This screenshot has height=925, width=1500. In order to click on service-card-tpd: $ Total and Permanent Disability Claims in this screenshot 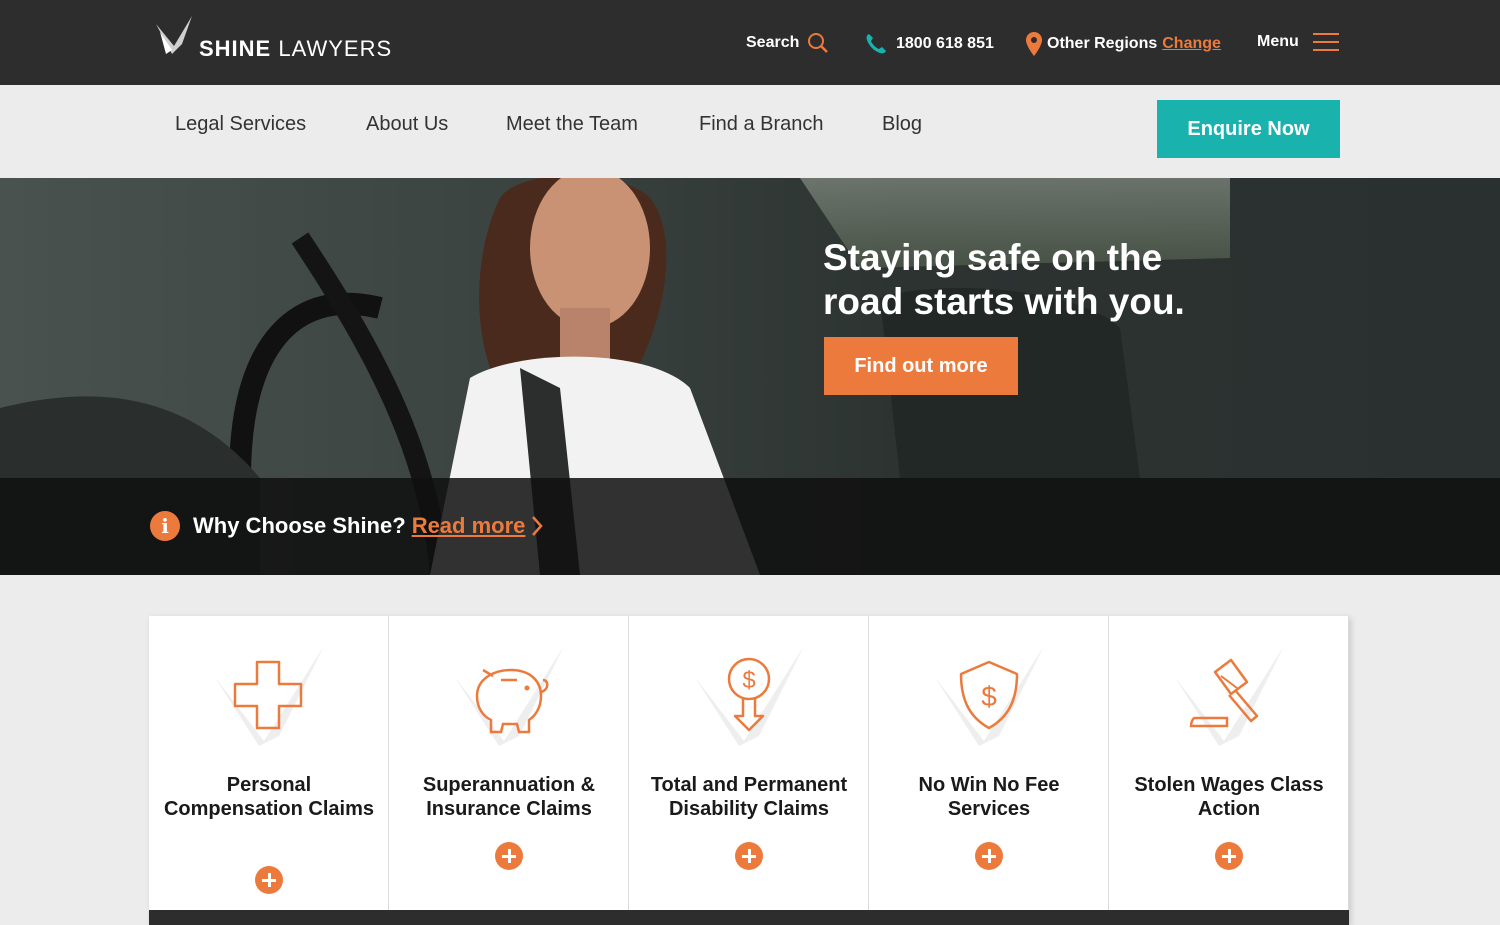, I will do `click(749, 763)`.